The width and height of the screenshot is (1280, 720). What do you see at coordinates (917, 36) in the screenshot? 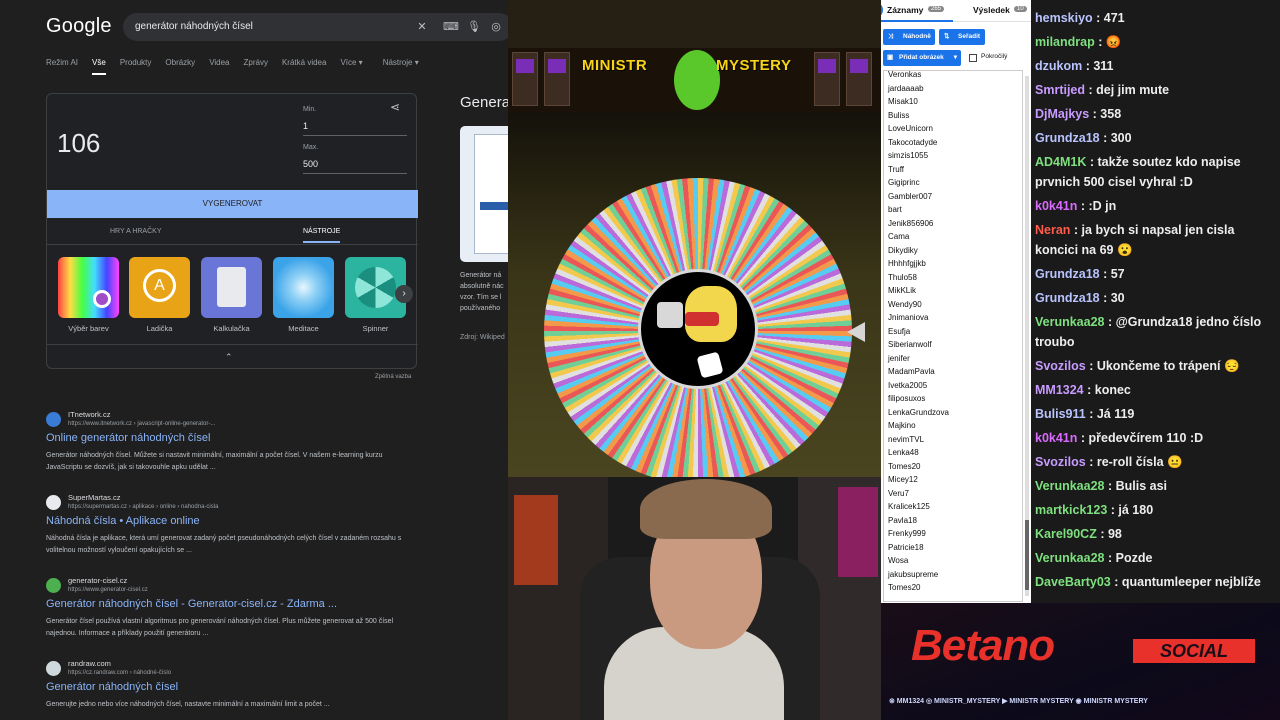
I see `shuffle-label: Náhodně` at bounding box center [917, 36].